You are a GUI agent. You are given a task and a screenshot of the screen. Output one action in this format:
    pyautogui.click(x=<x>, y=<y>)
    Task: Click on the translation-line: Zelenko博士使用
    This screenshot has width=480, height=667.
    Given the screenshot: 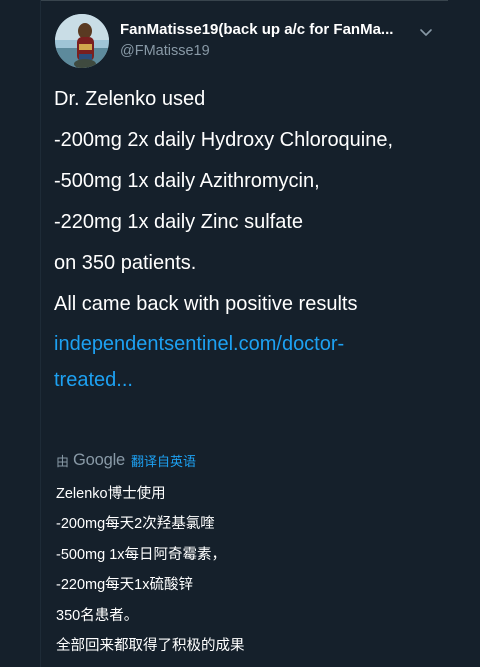 What is the action you would take?
    pyautogui.click(x=111, y=494)
    